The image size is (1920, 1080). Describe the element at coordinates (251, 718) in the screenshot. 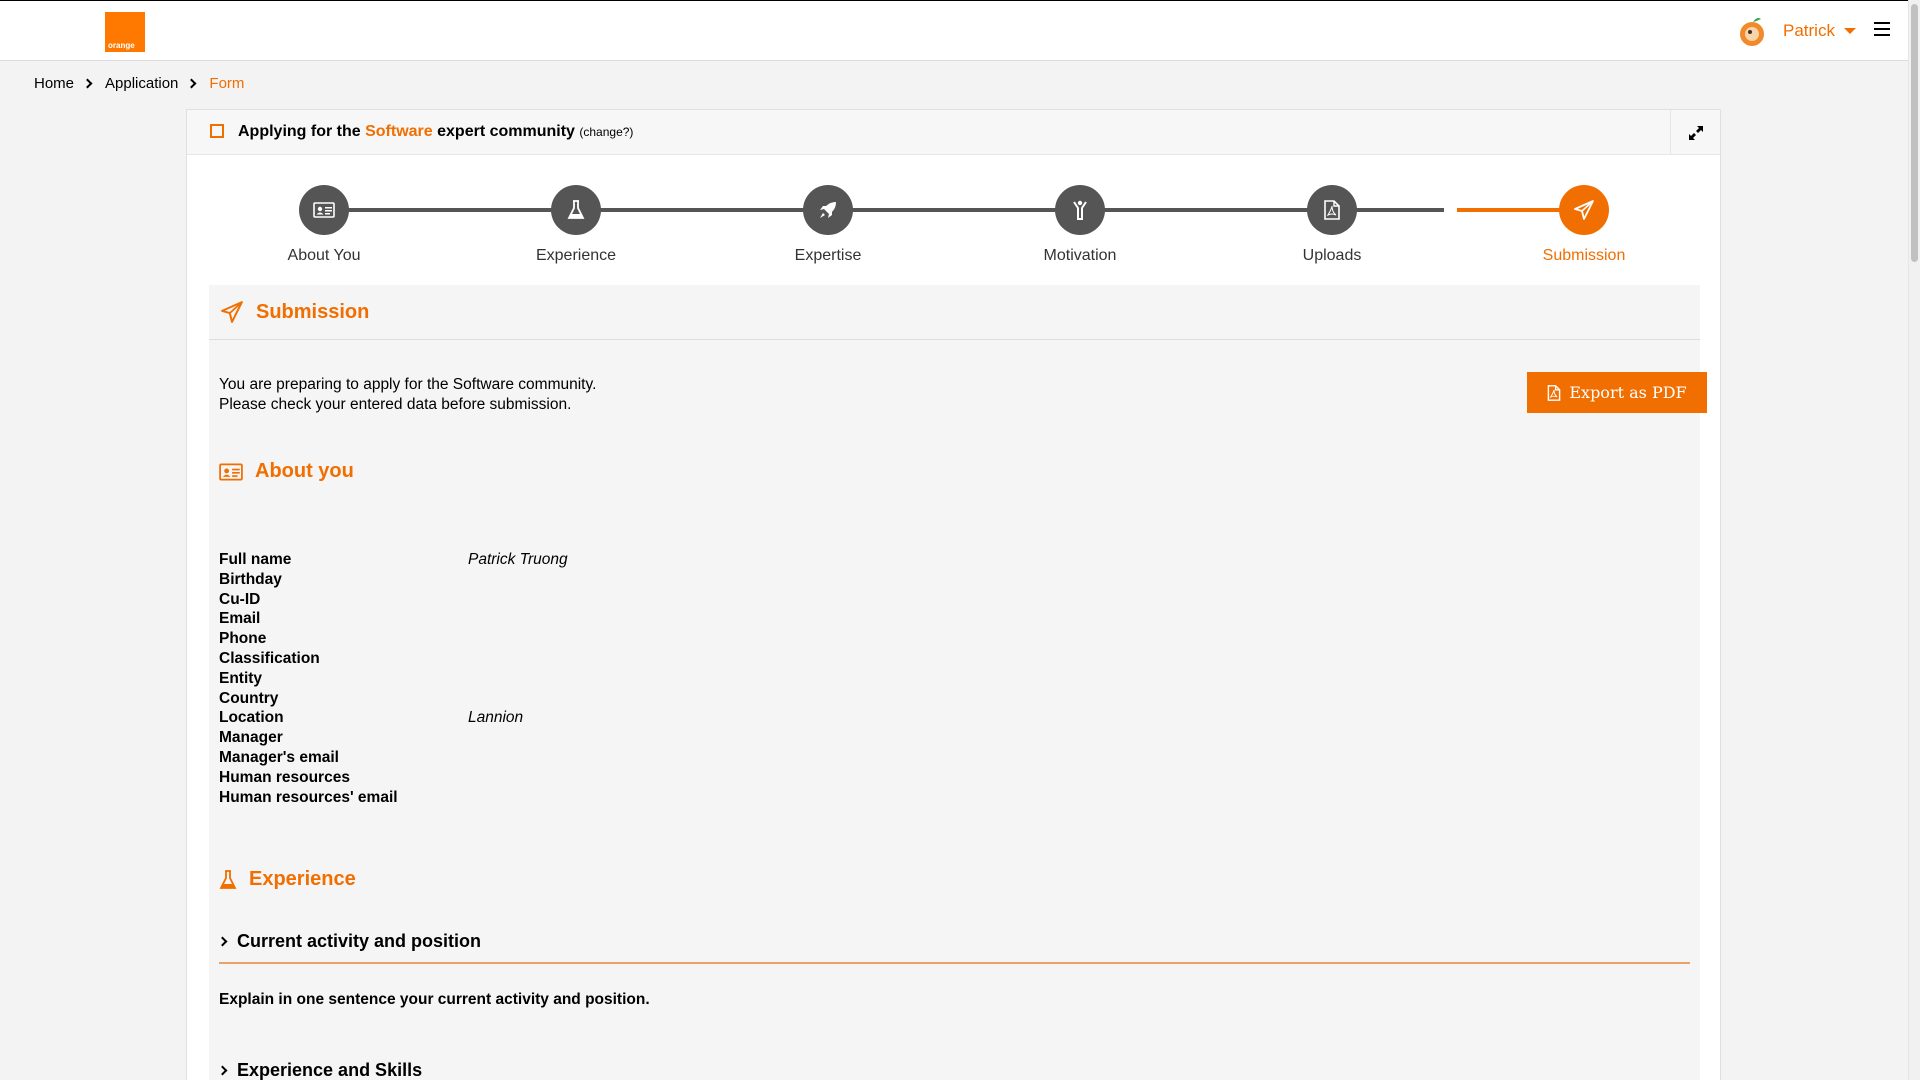

I see `field-label: Location` at that location.